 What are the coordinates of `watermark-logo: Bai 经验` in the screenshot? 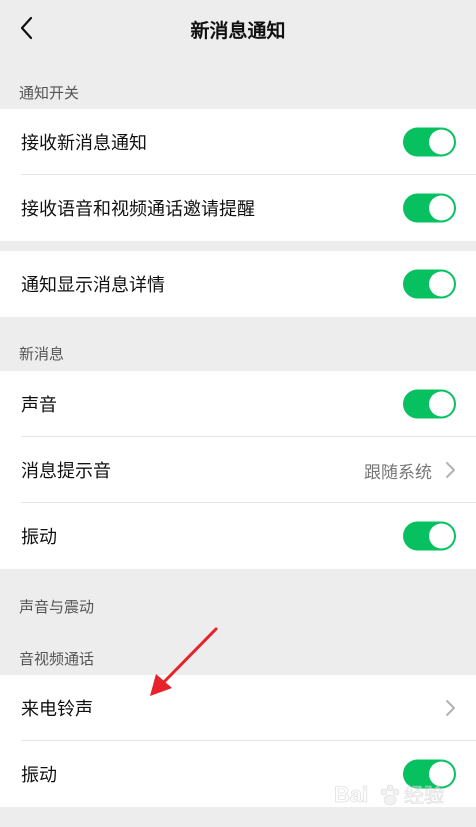 It's located at (399, 795).